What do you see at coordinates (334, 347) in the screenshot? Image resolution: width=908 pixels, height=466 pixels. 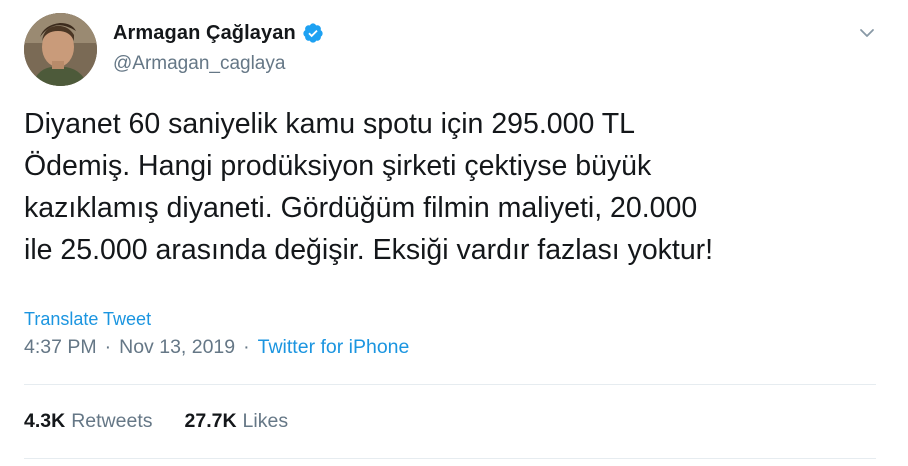 I see `tweet-source-link: Twitter for iPhone` at bounding box center [334, 347].